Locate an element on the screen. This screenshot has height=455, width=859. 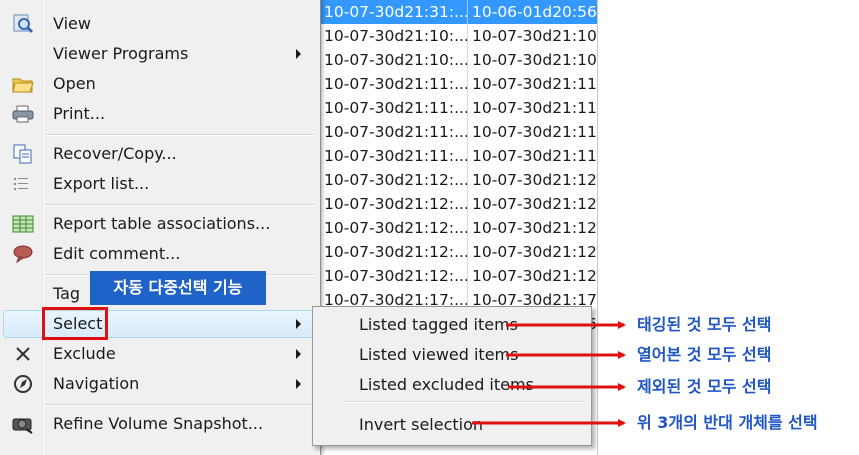
note-viewed: 열어본 것 모두 선택 is located at coordinates (704, 354).